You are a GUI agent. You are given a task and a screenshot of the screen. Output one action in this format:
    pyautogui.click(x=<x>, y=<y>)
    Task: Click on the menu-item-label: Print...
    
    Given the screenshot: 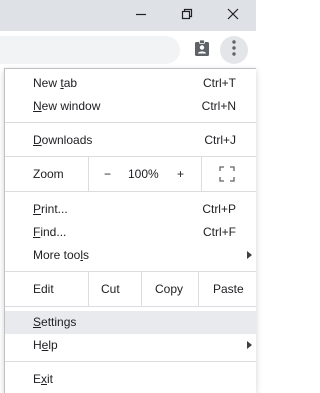 What is the action you would take?
    pyautogui.click(x=50, y=209)
    